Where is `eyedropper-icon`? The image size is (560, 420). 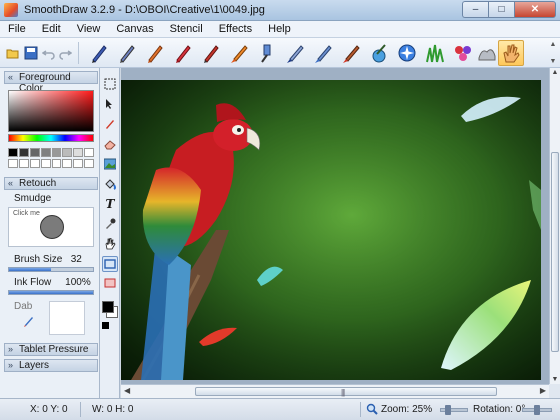
eyedropper-icon is located at coordinates (110, 224).